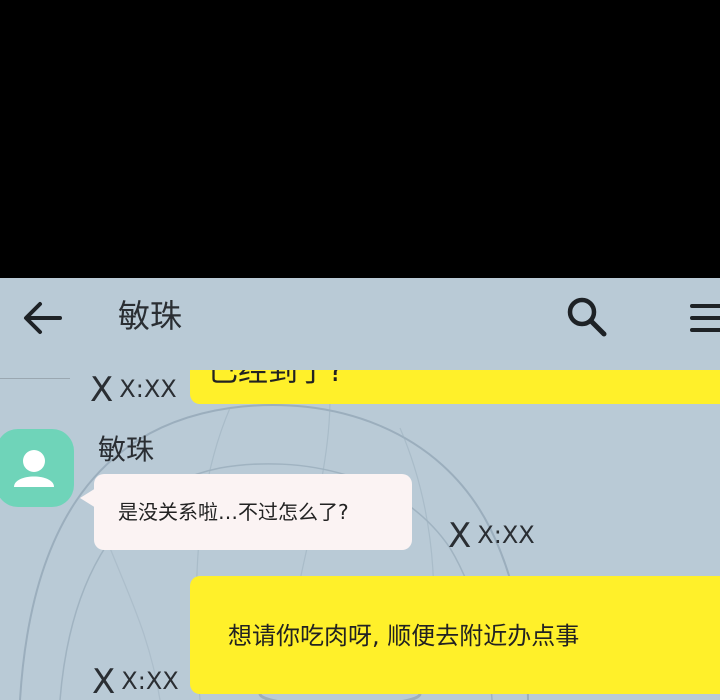  I want to click on search-icon, so click(587, 317).